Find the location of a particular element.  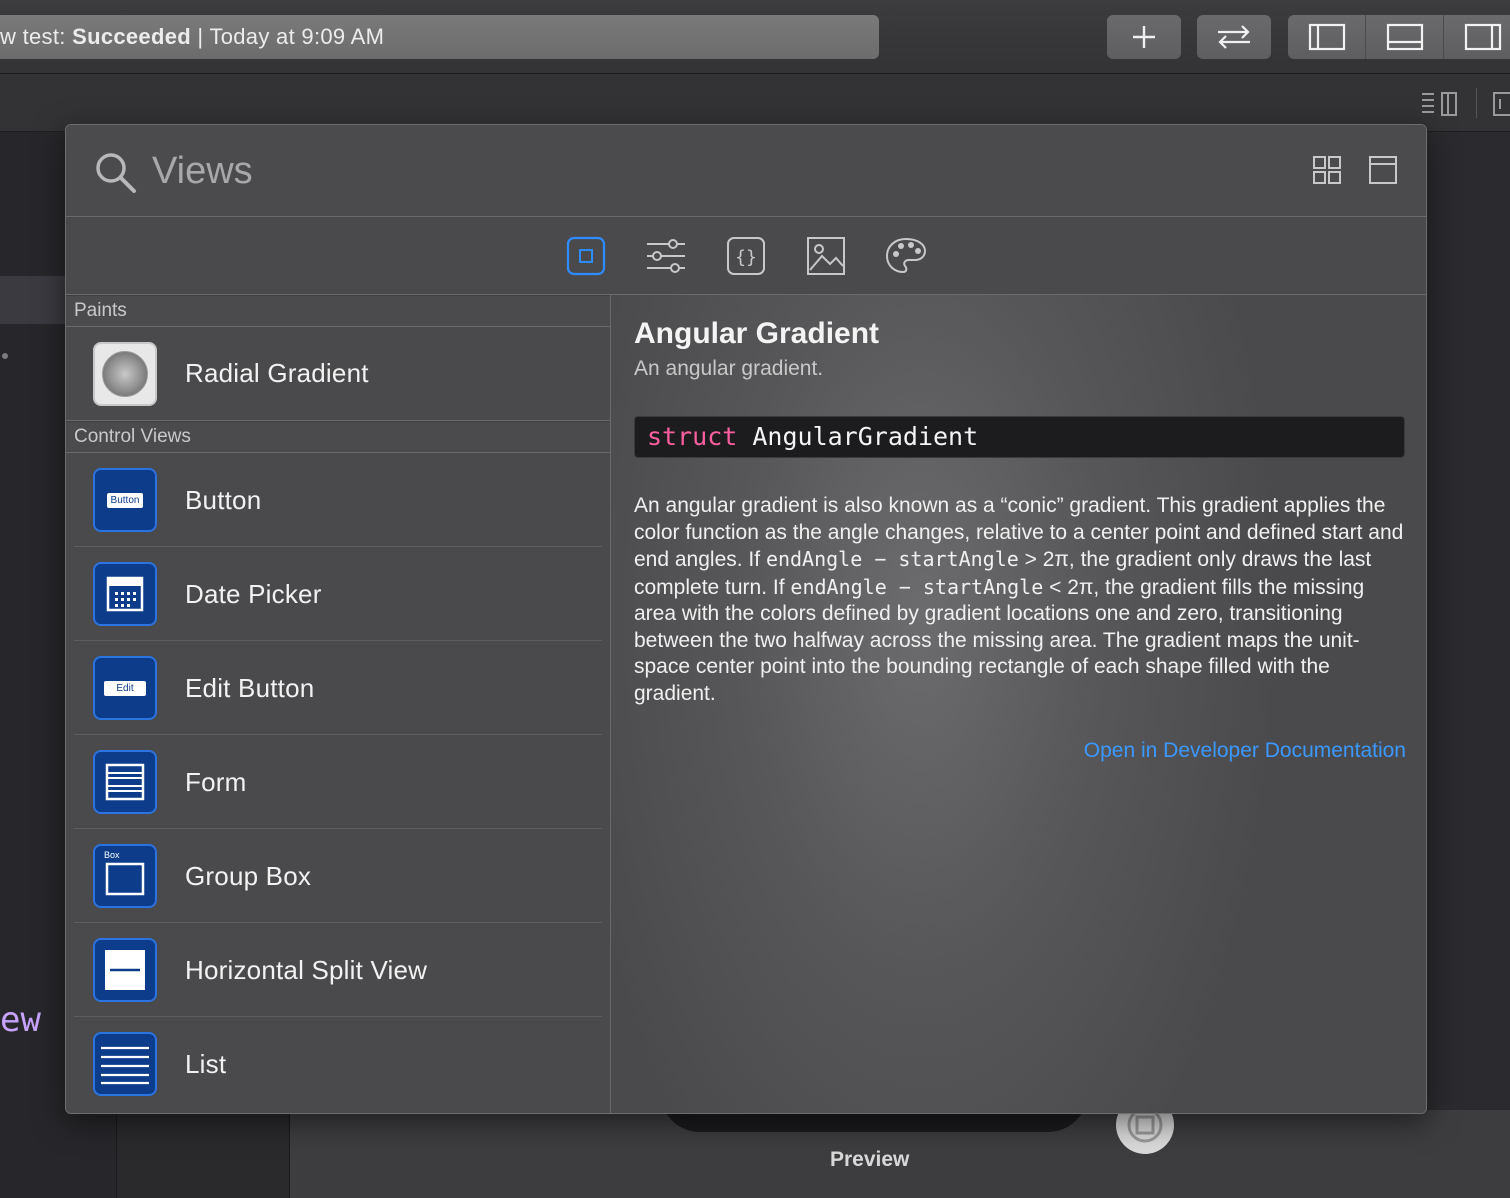

horizontal-split-view-icon is located at coordinates (125, 970).